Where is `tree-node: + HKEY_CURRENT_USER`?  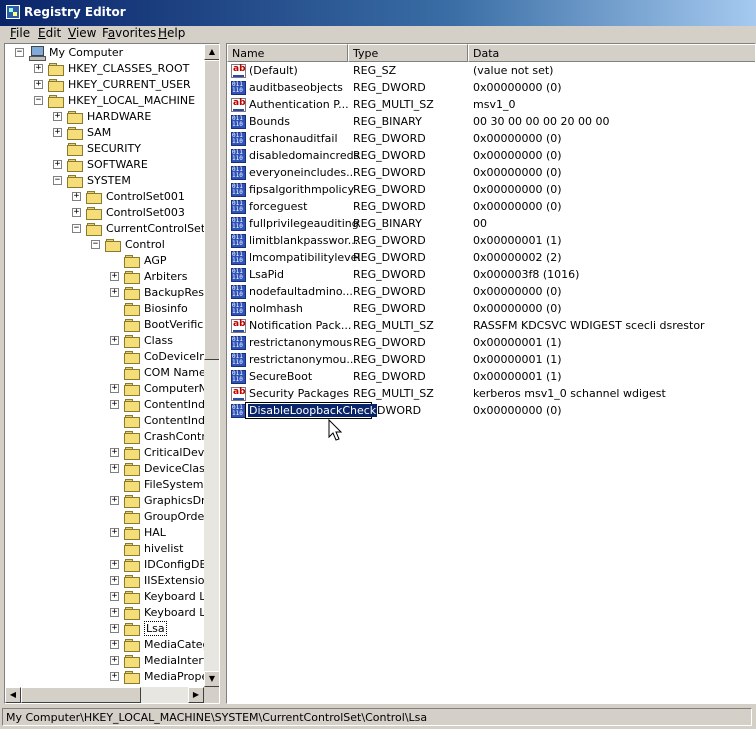 tree-node: + HKEY_CURRENT_USER is located at coordinates (105, 85).